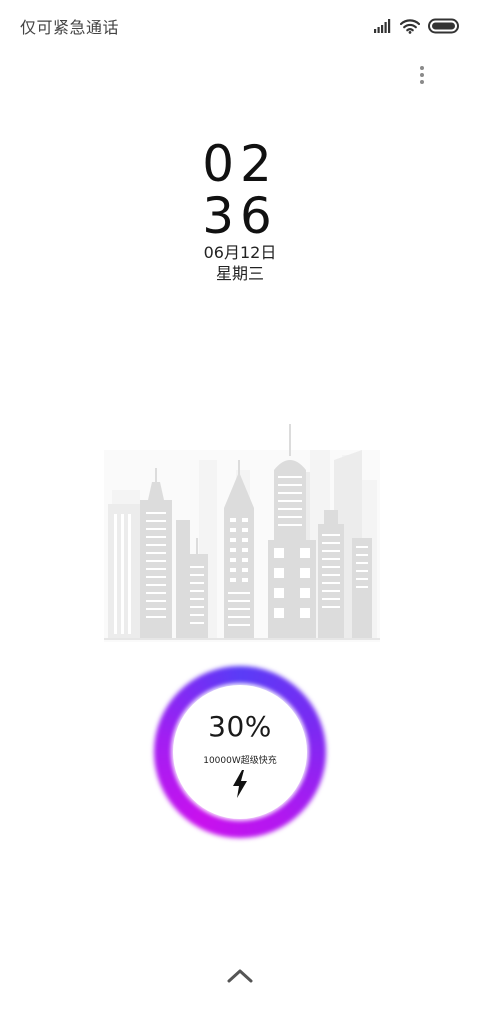 Image resolution: width=480 pixels, height=1013 pixels. Describe the element at coordinates (240, 164) in the screenshot. I see `clock-hour: 02` at that location.